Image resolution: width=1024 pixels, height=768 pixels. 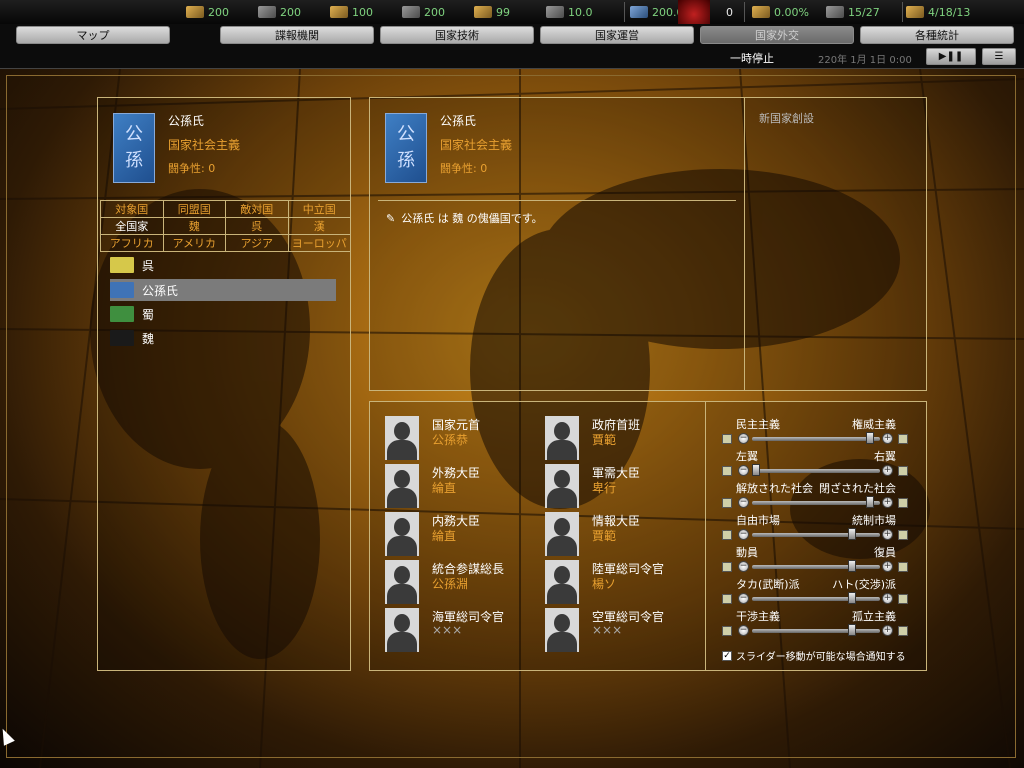 I want to click on slider-right-label: 閉ざされた社会, so click(x=857, y=488).